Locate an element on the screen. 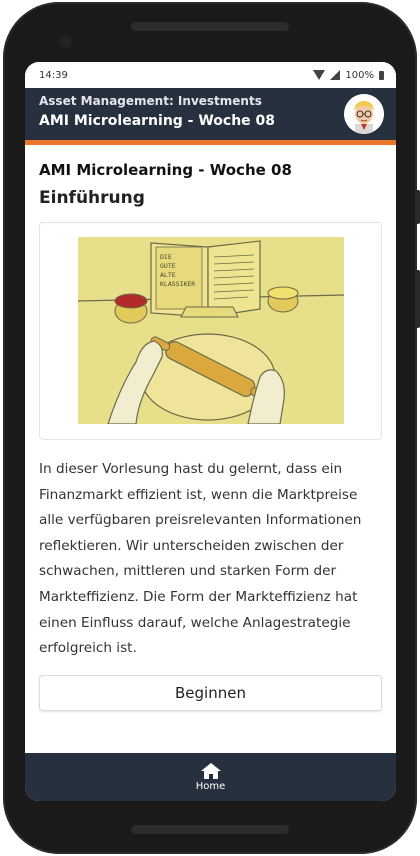 This screenshot has height=856, width=420. book-text-line-2: GUTE is located at coordinates (168, 266).